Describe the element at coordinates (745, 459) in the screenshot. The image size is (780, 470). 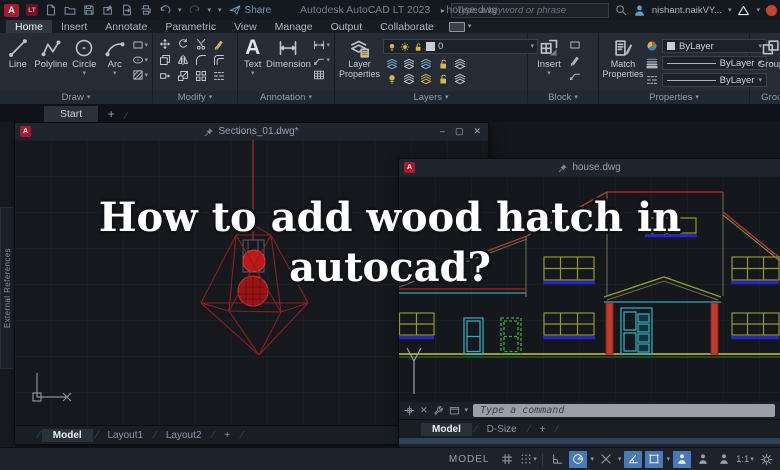
I see `annotation-scale-value: 1:1 ▾` at that location.